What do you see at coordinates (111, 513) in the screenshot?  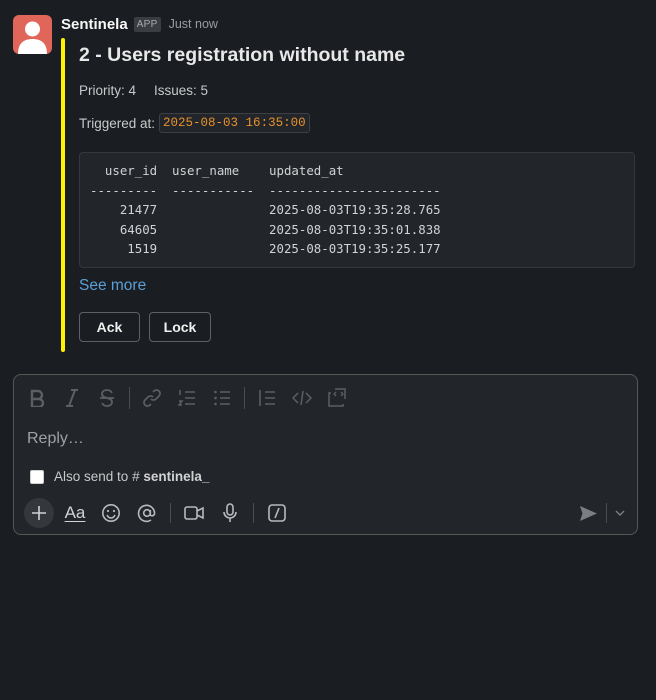 I see `emoji-icon` at bounding box center [111, 513].